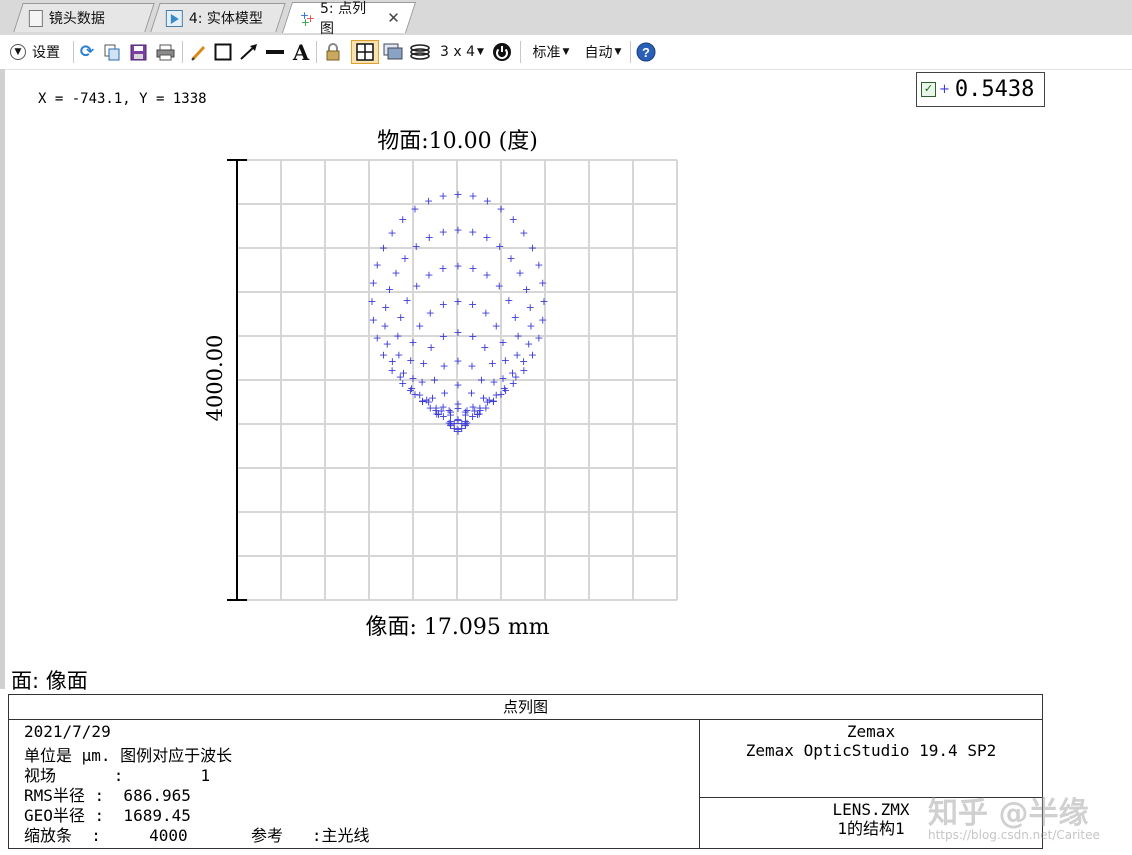 Image resolution: width=1132 pixels, height=855 pixels. Describe the element at coordinates (457, 627) in the screenshot. I see `image-plane-label: 像面: 17.095 mm` at that location.